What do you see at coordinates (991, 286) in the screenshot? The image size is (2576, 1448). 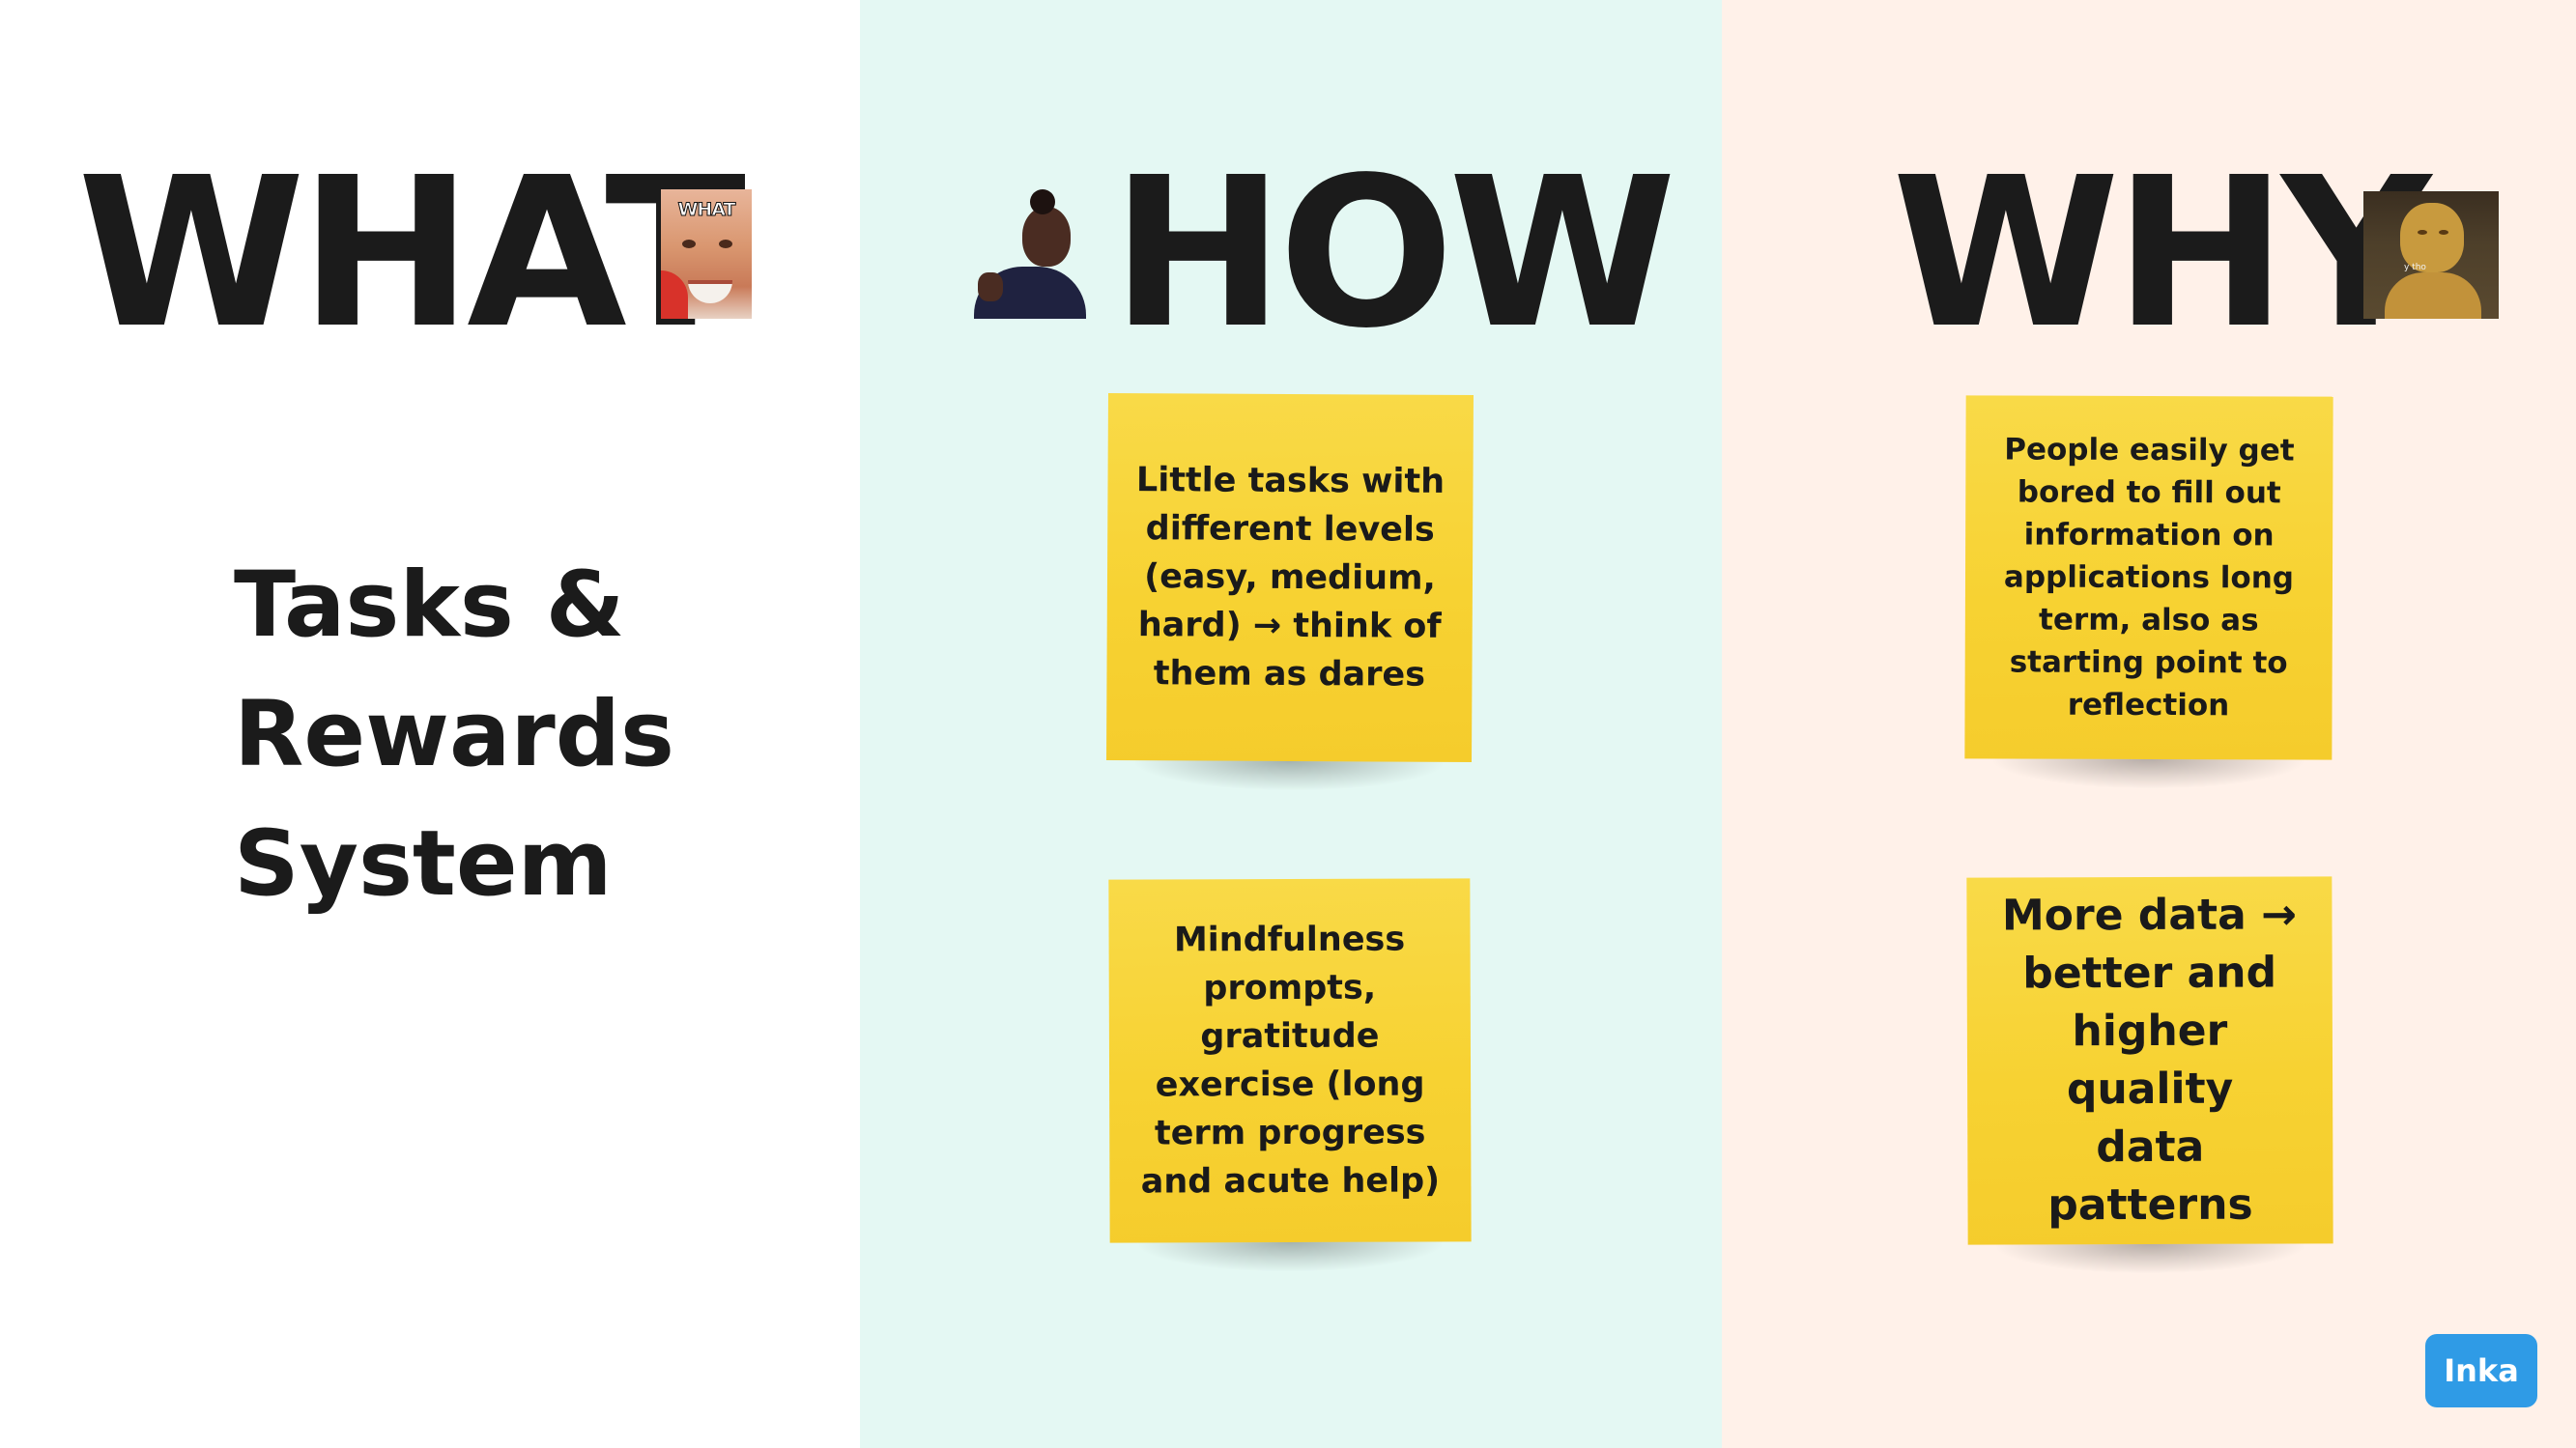 I see `sticker-hand` at bounding box center [991, 286].